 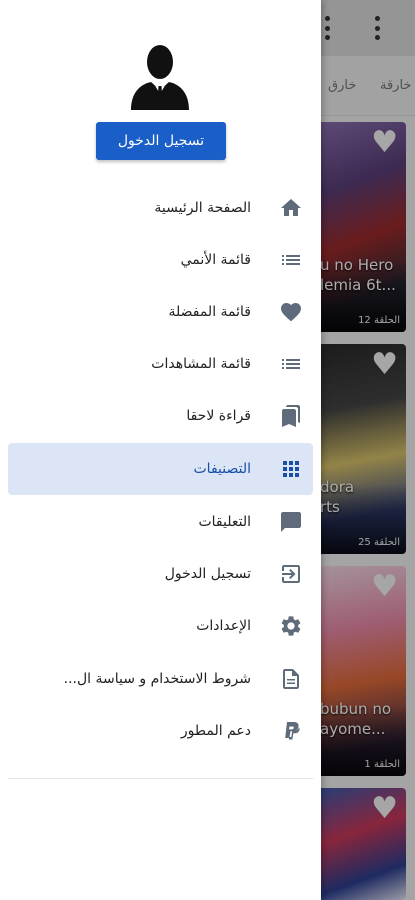 What do you see at coordinates (222, 469) in the screenshot?
I see `menu-item-label: التصنيفات` at bounding box center [222, 469].